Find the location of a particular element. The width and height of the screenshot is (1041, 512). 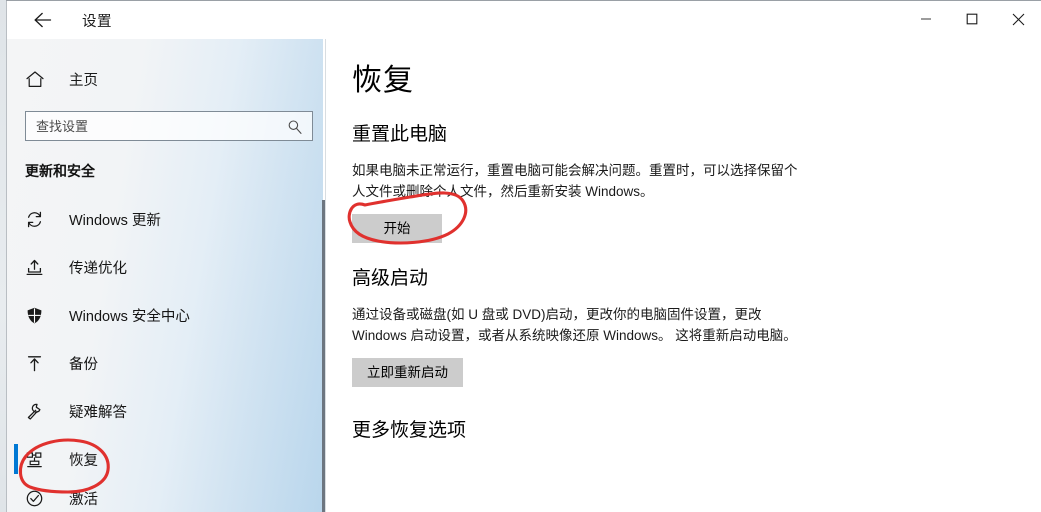

sidebar-item-label: 传递优化 is located at coordinates (98, 268).